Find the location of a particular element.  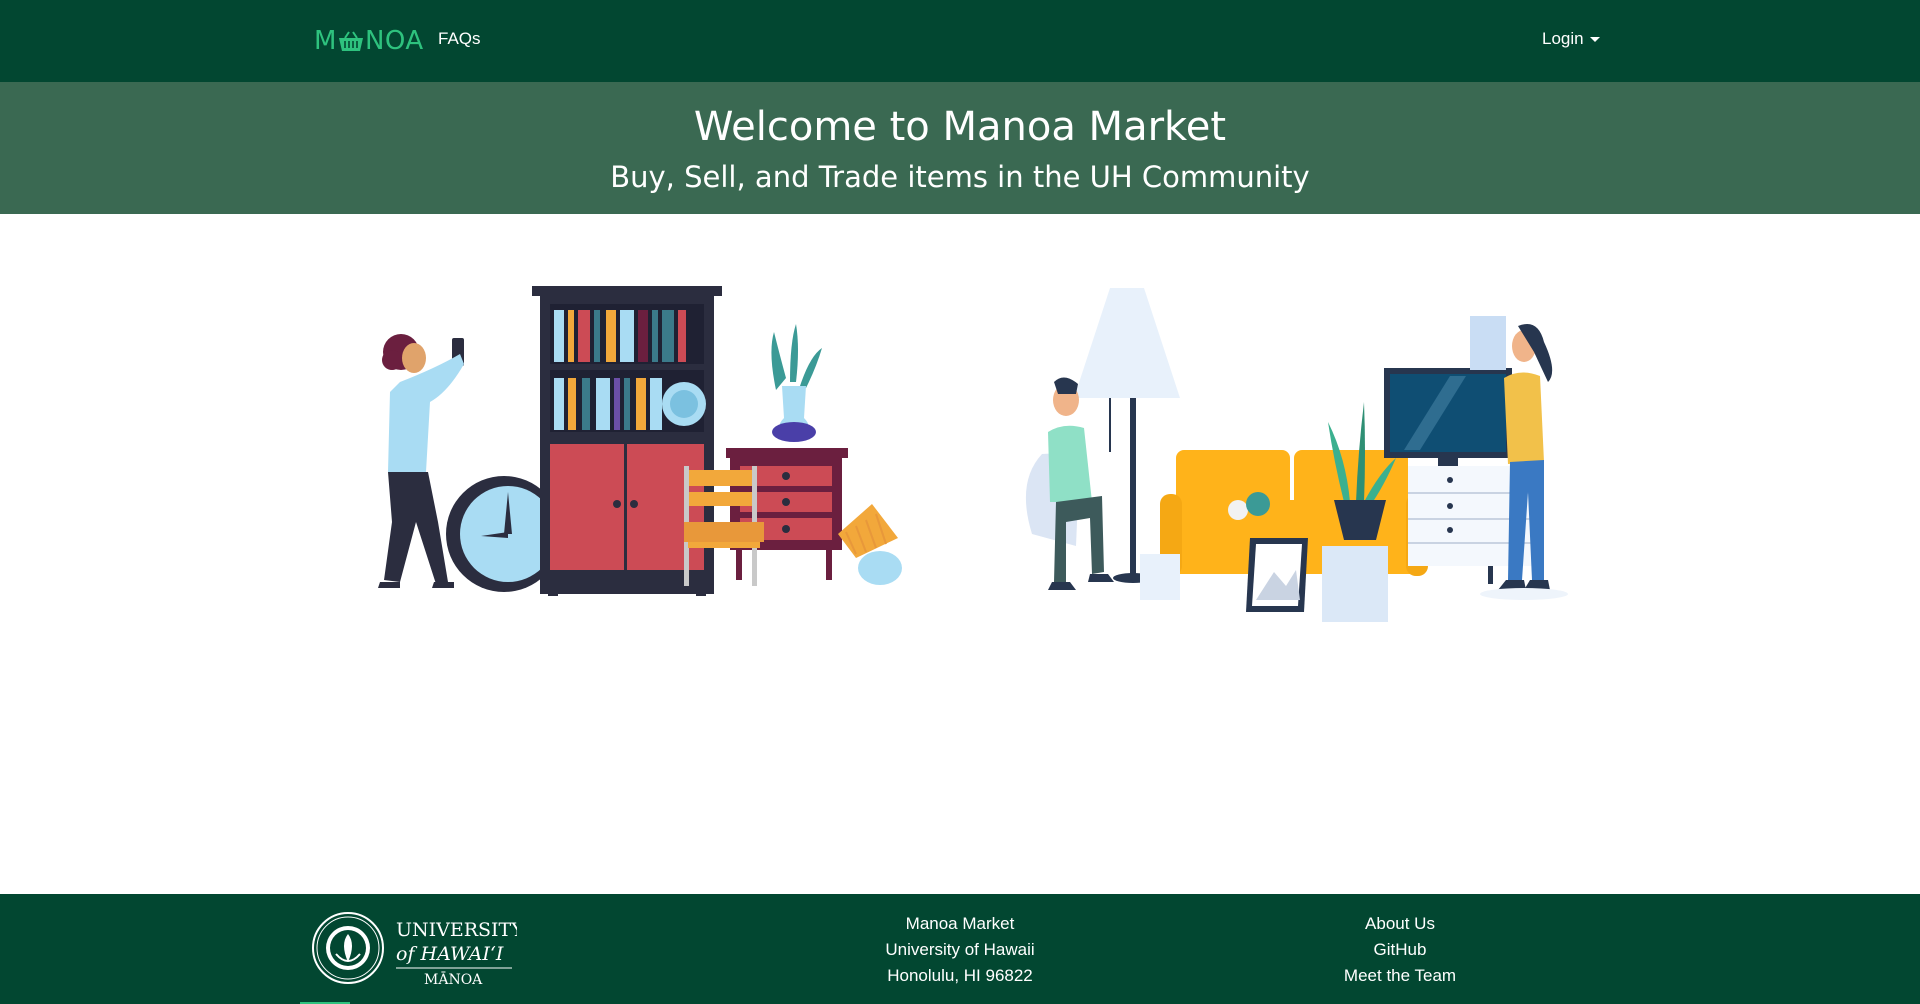

bookcase-figure is located at coordinates (627, 441).